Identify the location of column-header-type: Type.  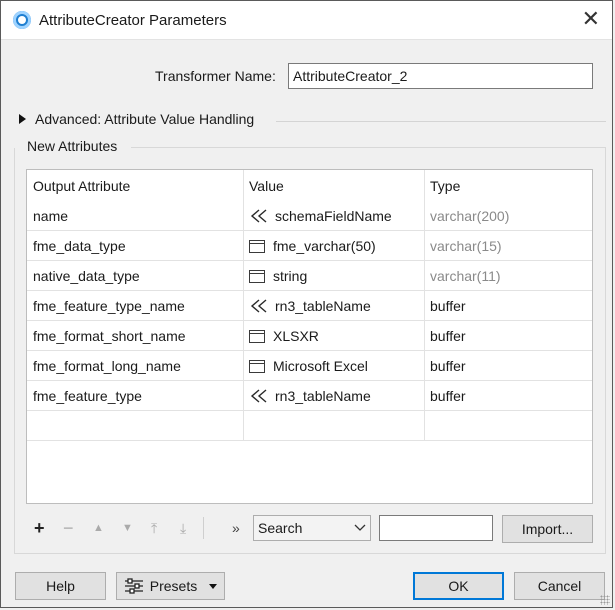
(510, 186).